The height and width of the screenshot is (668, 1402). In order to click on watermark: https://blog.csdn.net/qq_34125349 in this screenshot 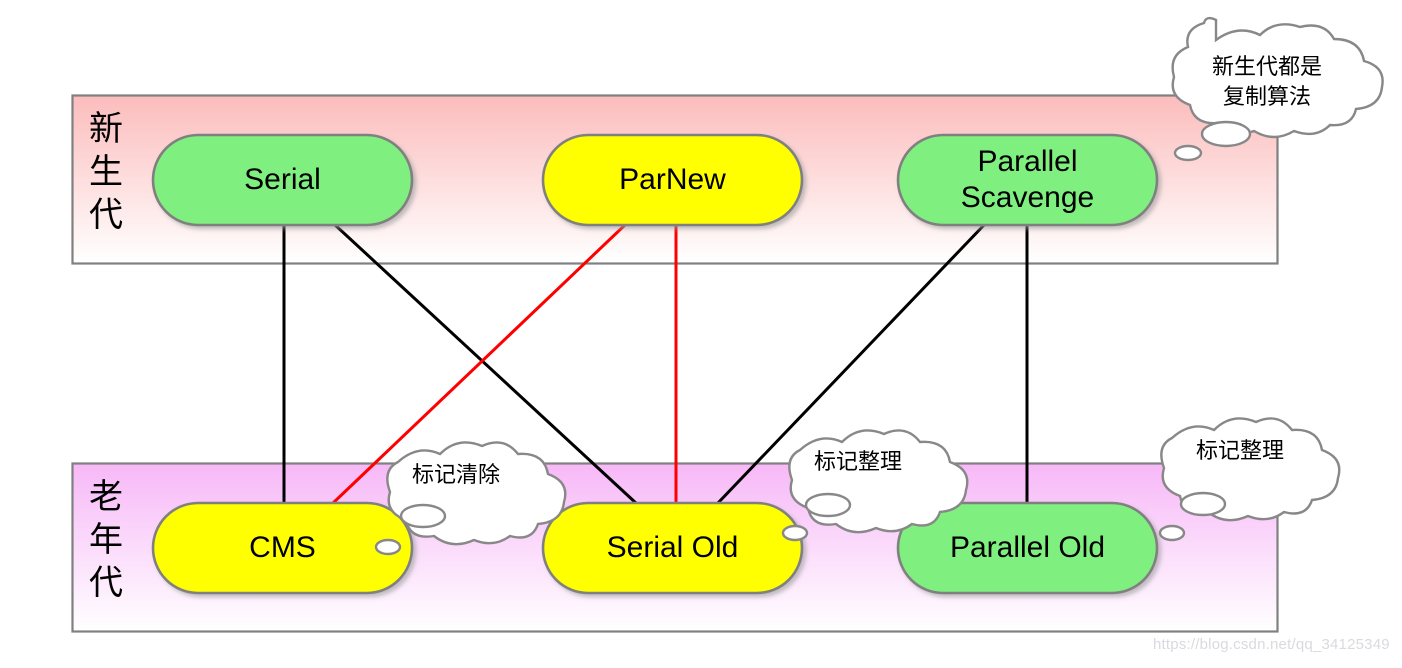, I will do `click(1271, 644)`.